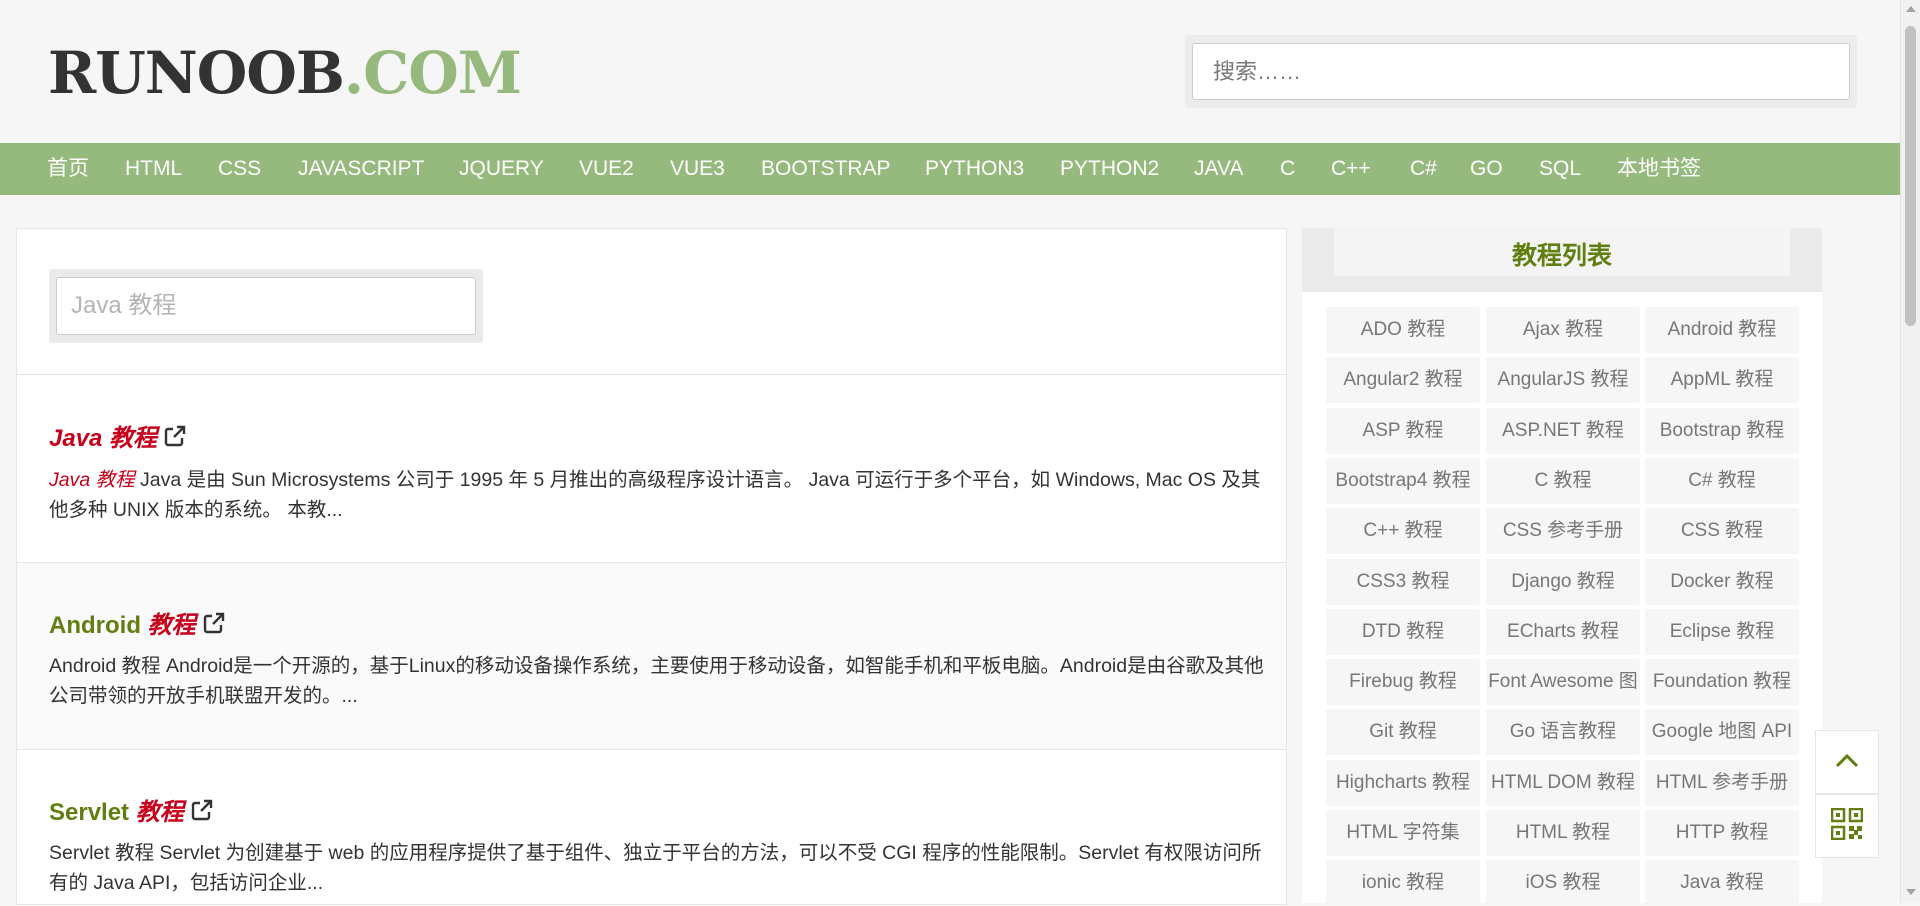  What do you see at coordinates (1722, 481) in the screenshot?
I see `tutorial-tile: C# 教程` at bounding box center [1722, 481].